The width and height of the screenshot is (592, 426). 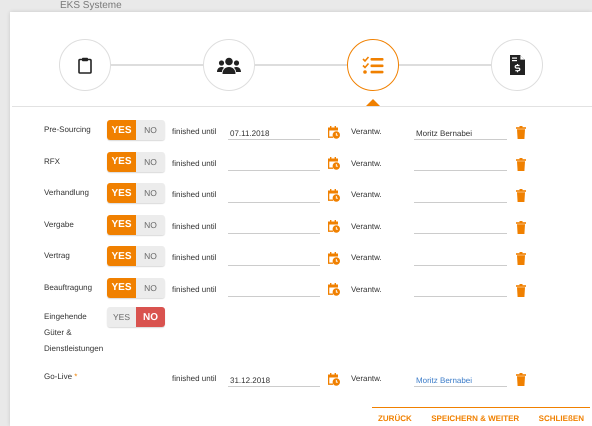 I want to click on phase-label: Eingehende Güter & Dienstleistungen, so click(x=74, y=333).